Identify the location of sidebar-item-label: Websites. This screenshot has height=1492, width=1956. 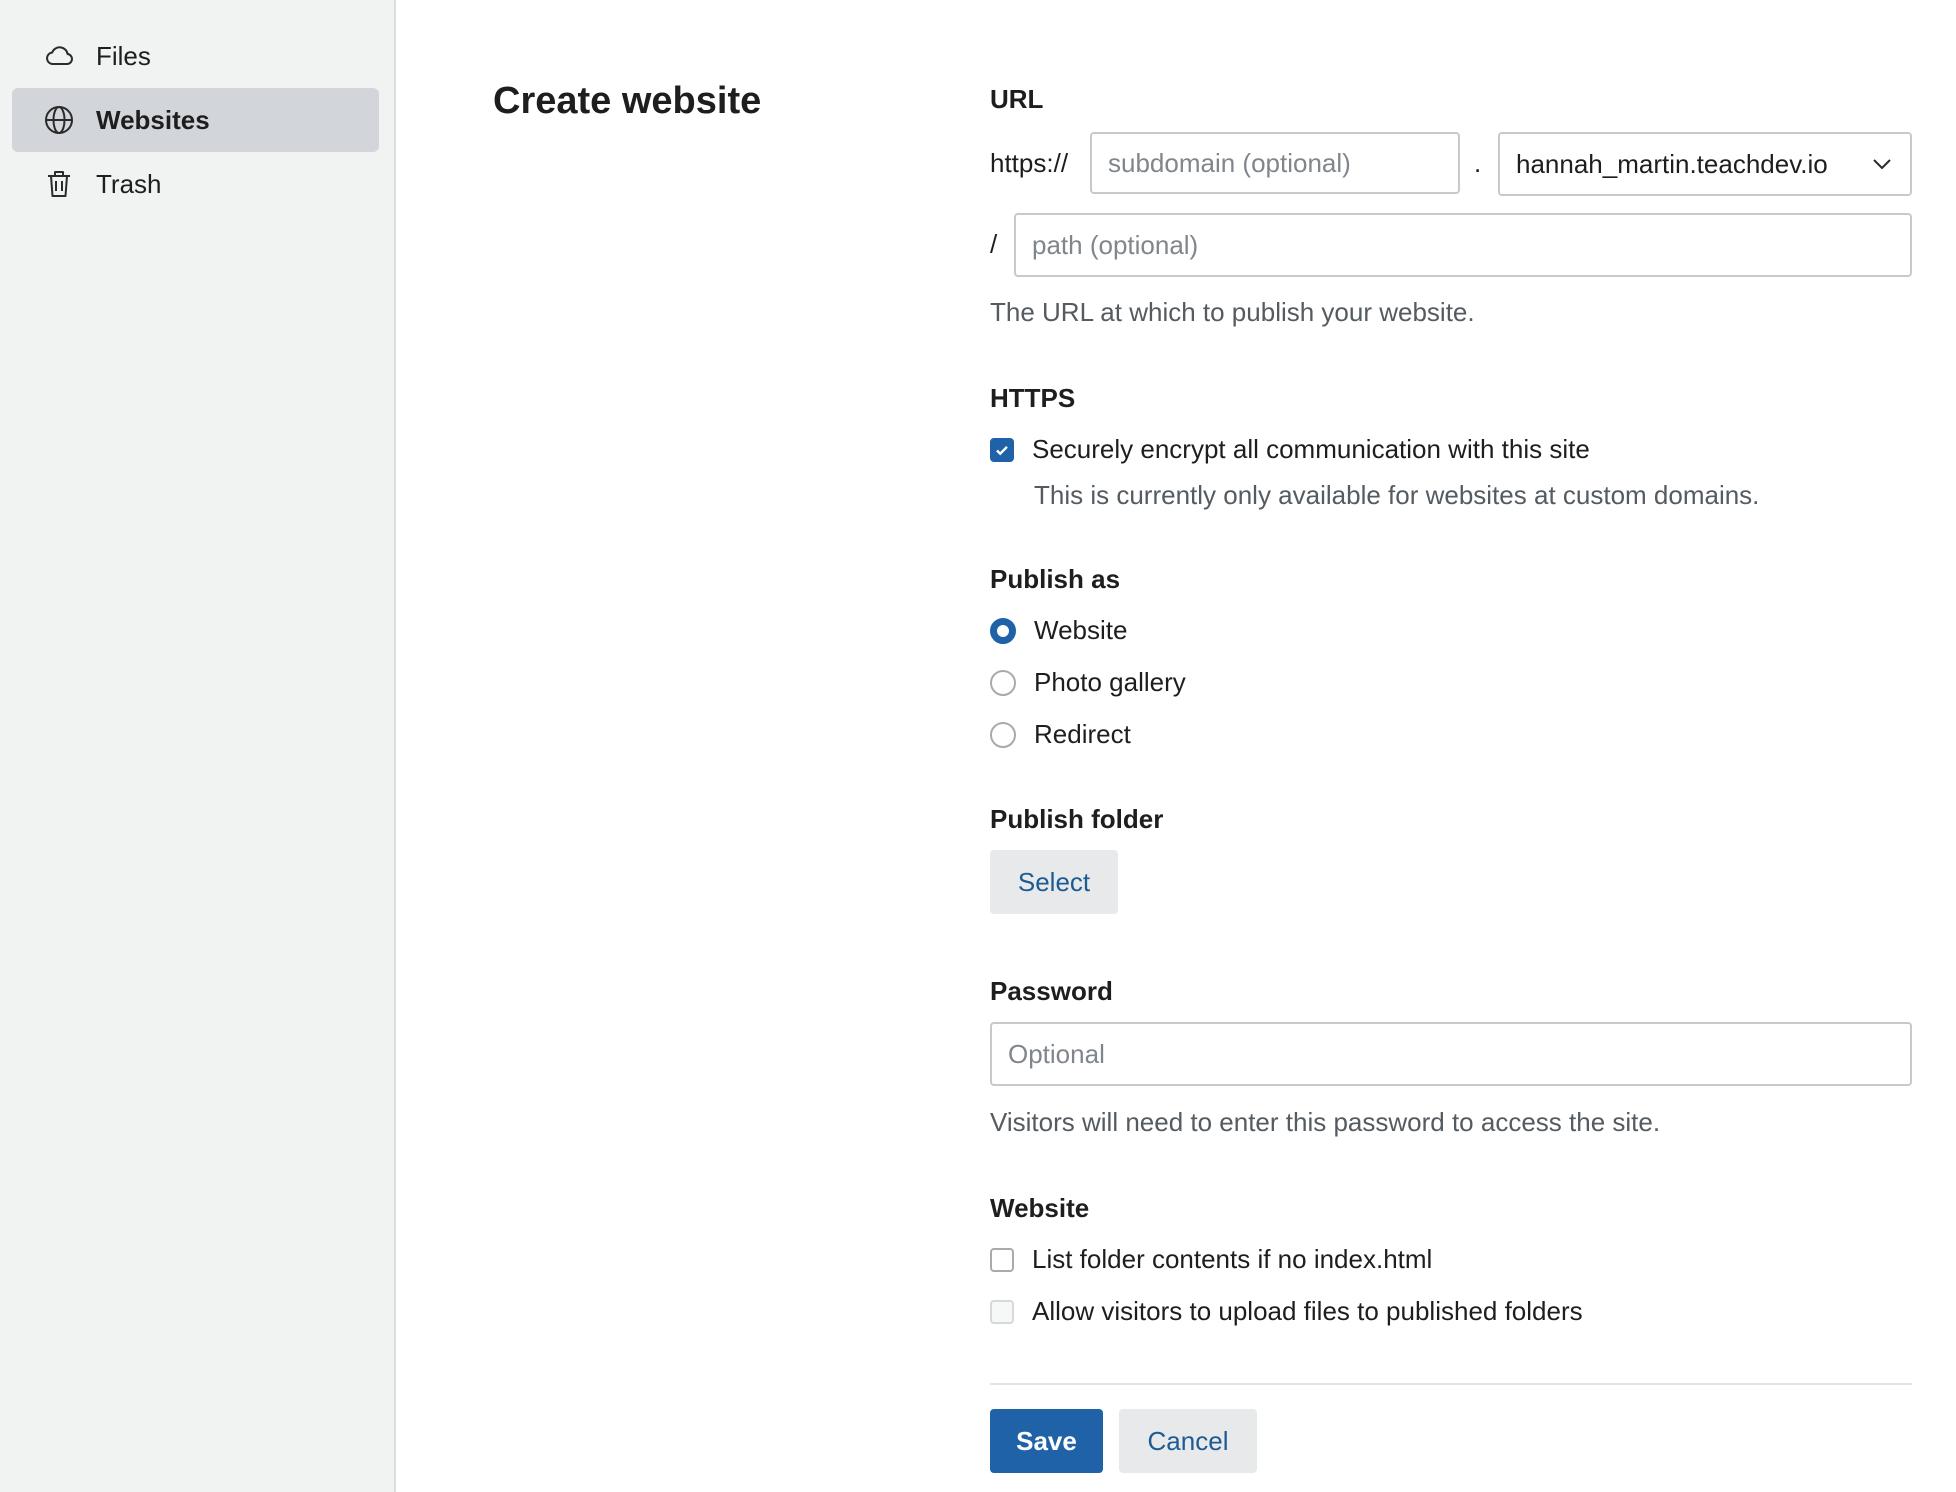
(153, 119).